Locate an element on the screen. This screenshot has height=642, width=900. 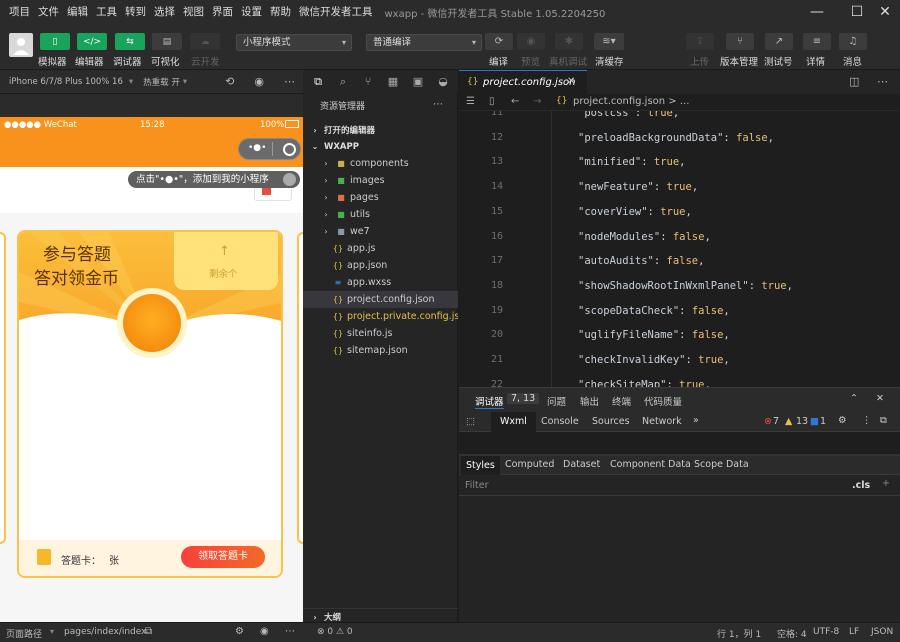
compile-select: 普通编译 is located at coordinates (424, 42).